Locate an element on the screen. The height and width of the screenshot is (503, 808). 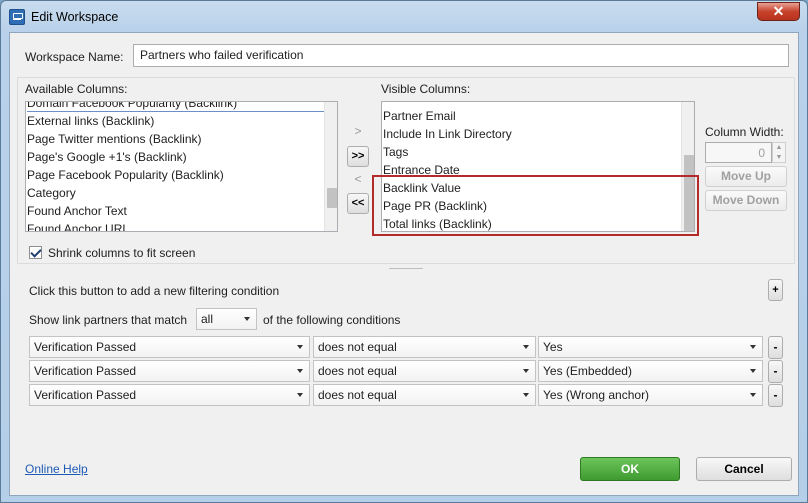
window-title: Edit Workspace is located at coordinates (75, 17).